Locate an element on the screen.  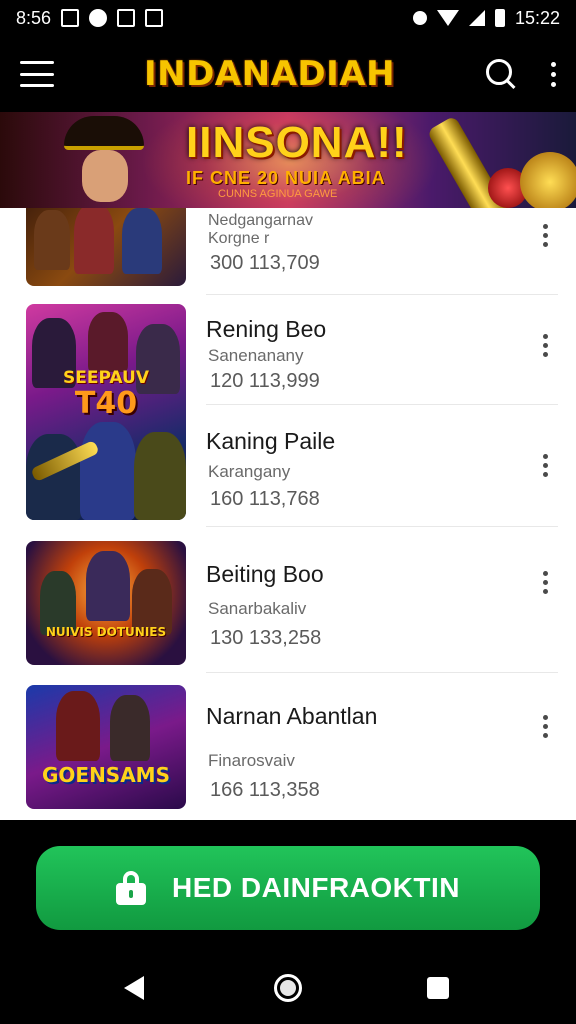
back-icon is located at coordinates (134, 988).